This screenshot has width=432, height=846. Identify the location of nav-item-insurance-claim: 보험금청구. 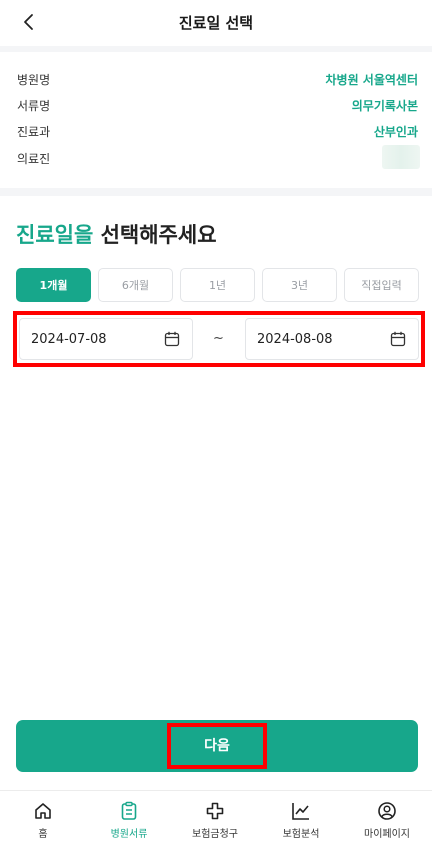
(215, 818).